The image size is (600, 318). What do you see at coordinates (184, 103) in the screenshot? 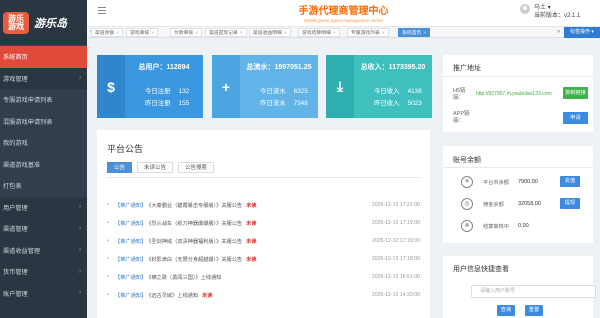
I see `stat-yesterday-value: 155` at bounding box center [184, 103].